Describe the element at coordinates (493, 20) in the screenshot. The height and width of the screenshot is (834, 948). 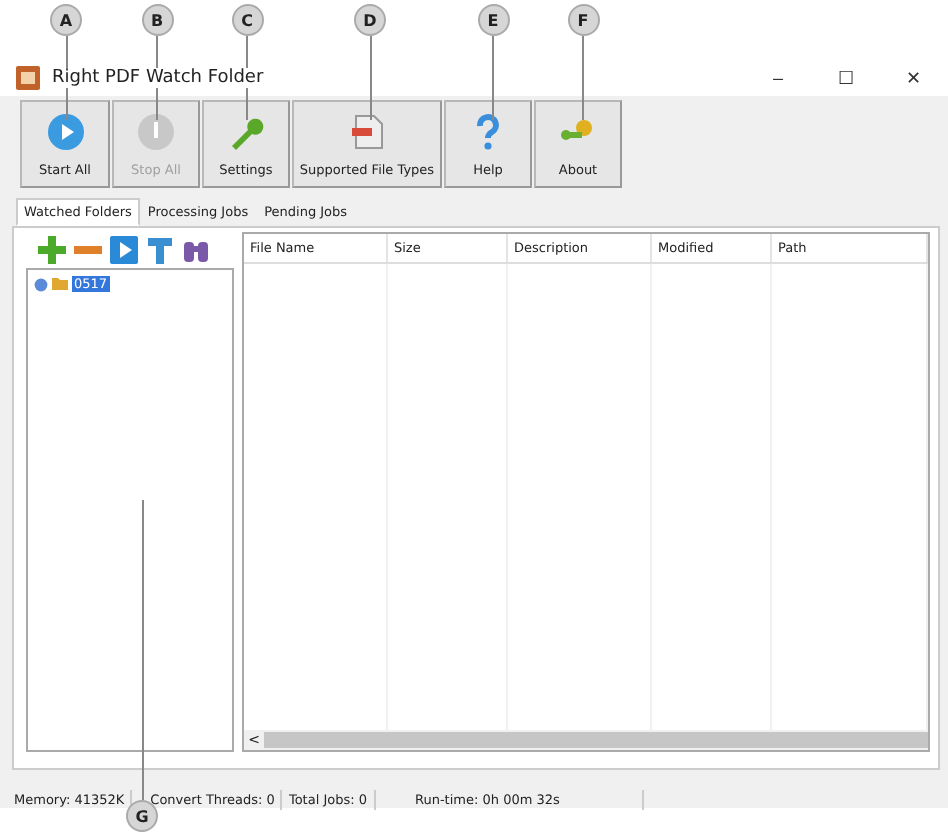
I see `callout-label: E` at that location.